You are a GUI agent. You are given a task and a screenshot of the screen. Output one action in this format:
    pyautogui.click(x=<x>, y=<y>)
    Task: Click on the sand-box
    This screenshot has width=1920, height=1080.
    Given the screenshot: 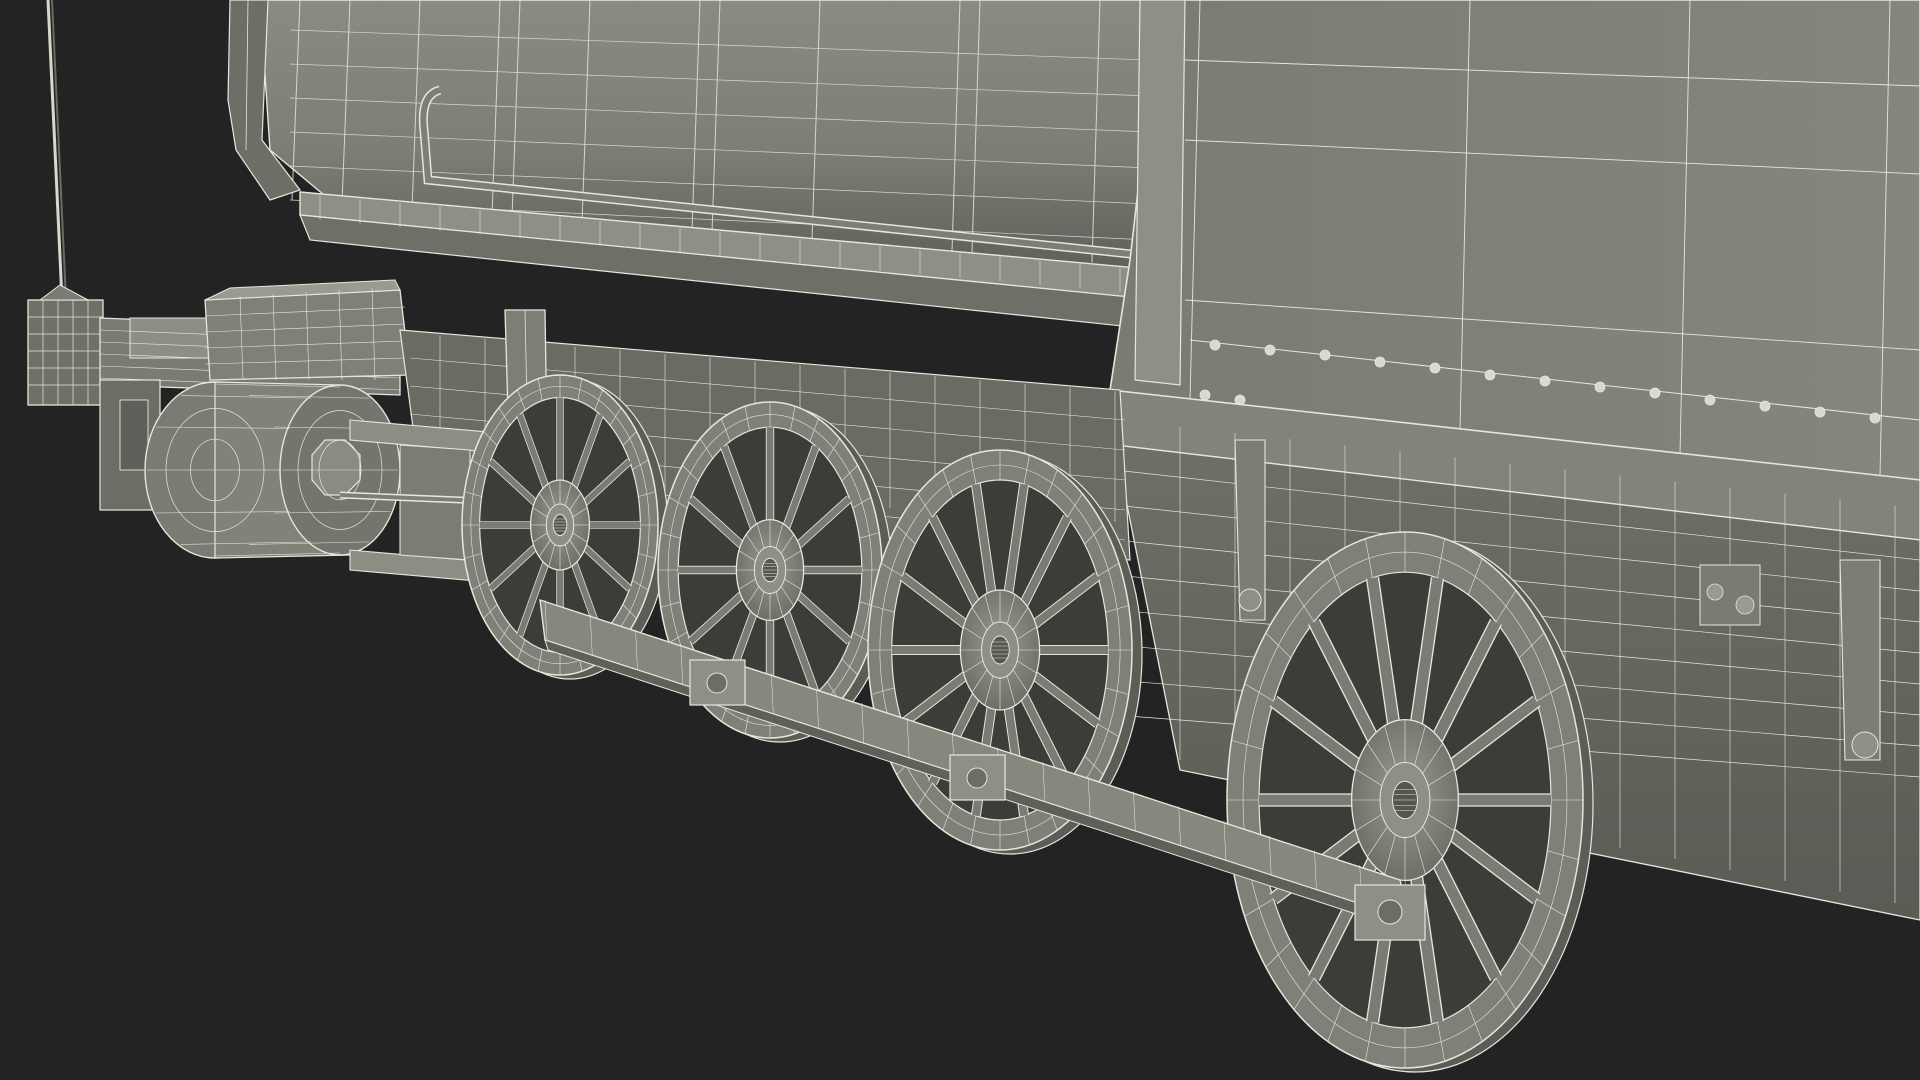 What is the action you would take?
    pyautogui.click(x=307, y=330)
    